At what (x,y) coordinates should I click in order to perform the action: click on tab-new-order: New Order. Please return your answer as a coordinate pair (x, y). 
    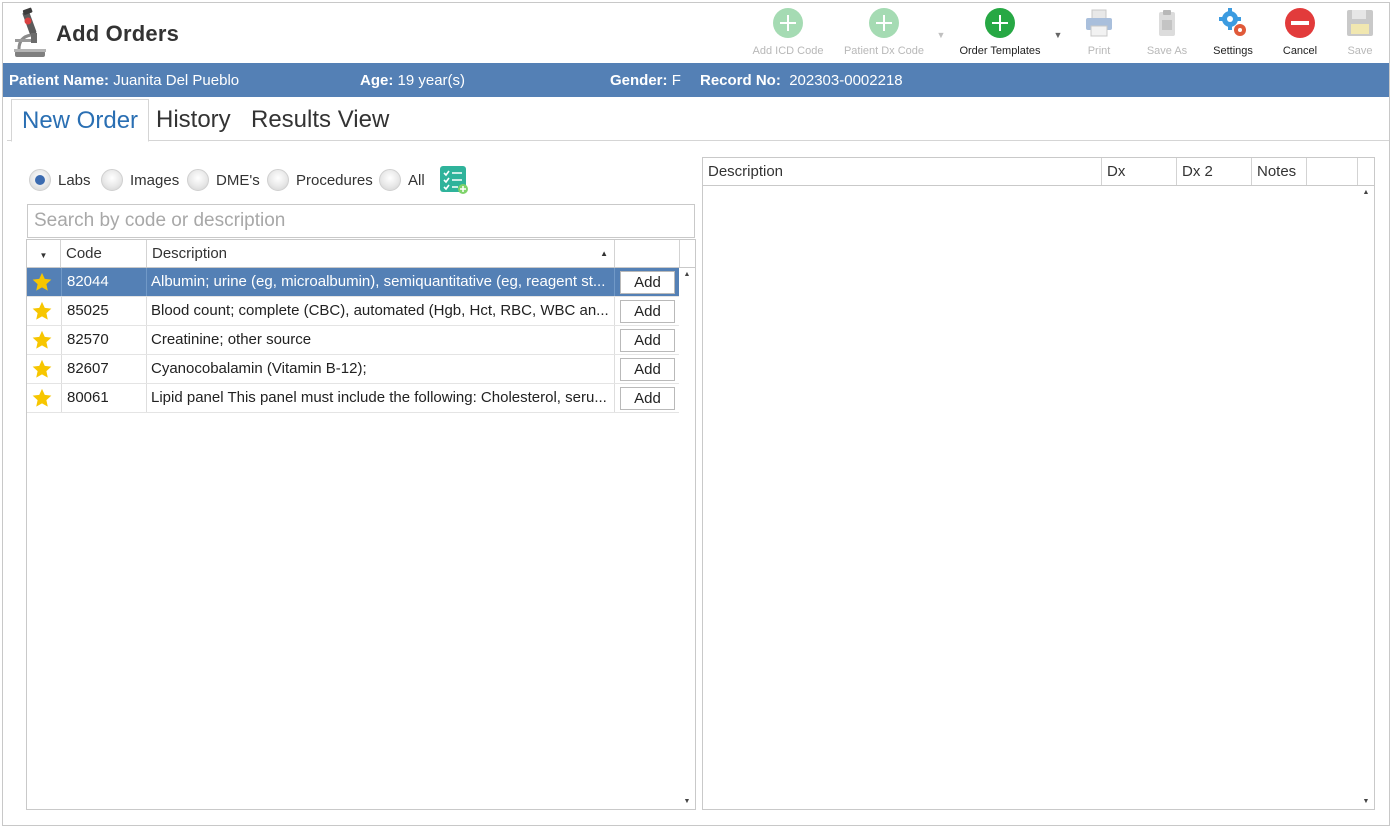
    Looking at the image, I should click on (80, 120).